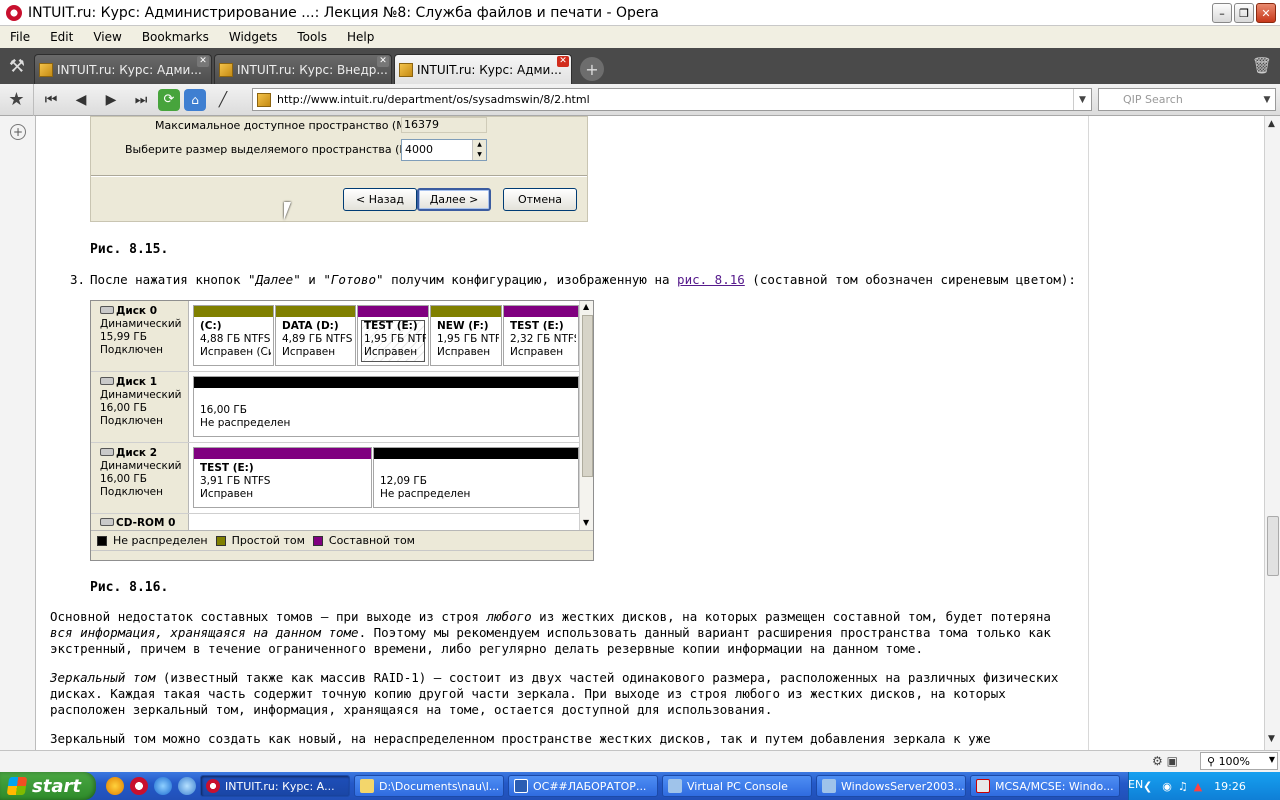 Image resolution: width=1280 pixels, height=800 pixels. I want to click on partition-status: Исправен (Си, so click(235, 352).